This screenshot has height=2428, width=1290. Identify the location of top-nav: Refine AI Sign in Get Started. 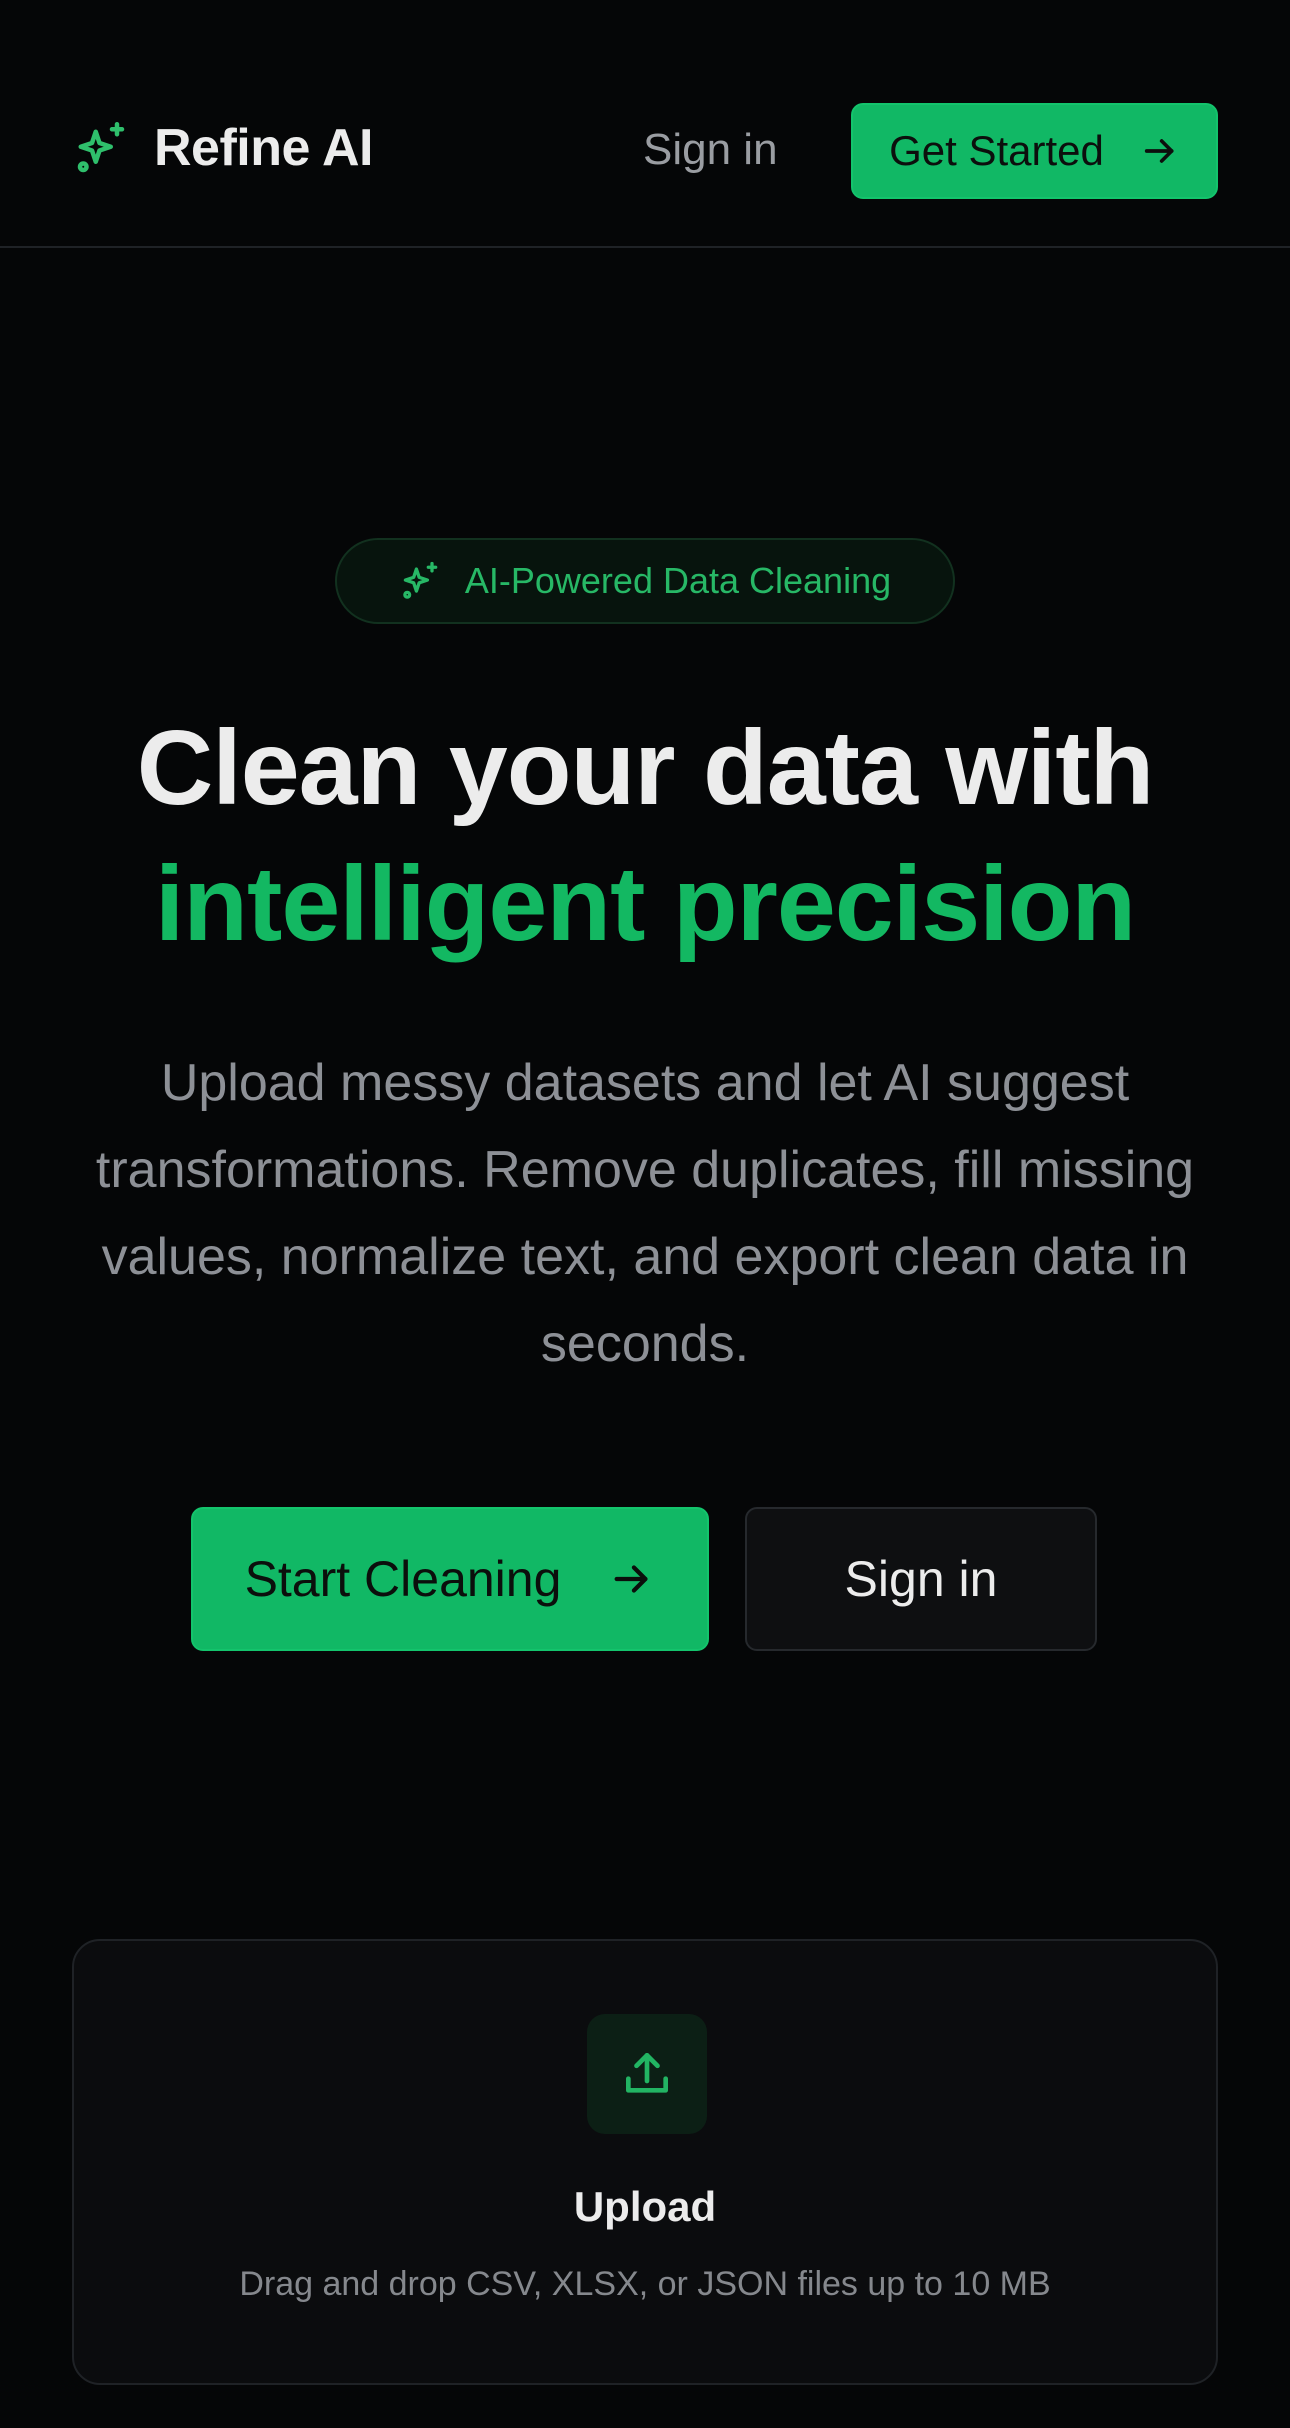
(645, 124).